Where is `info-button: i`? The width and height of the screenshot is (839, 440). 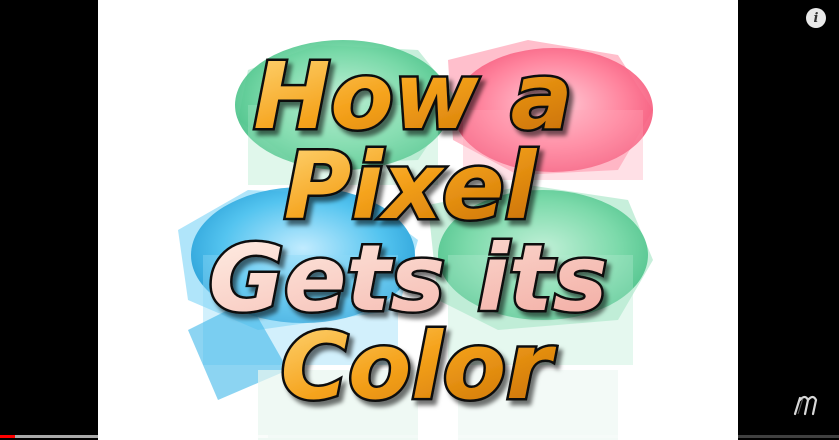
info-button: i is located at coordinates (816, 18).